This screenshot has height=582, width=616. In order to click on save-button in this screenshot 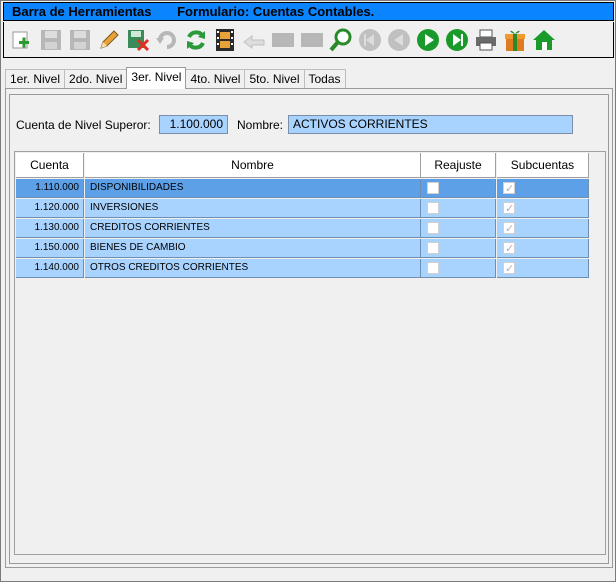, I will do `click(51, 40)`.